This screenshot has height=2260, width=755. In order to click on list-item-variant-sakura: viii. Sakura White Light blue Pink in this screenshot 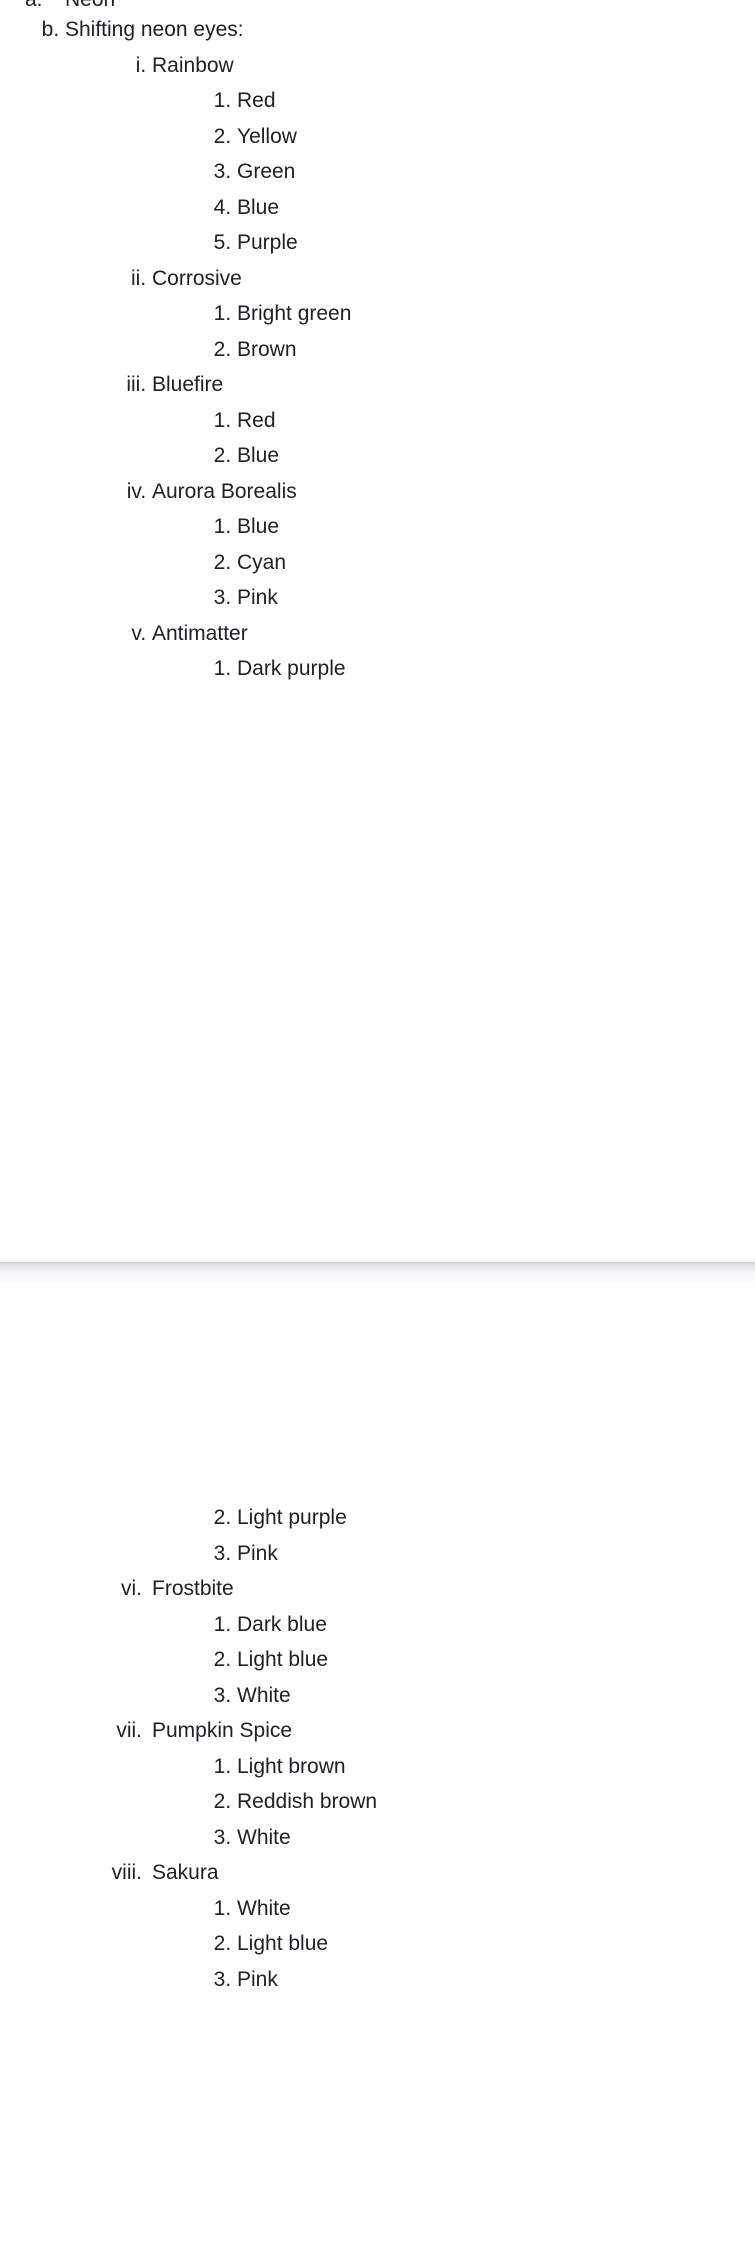, I will do `click(318, 1926)`.